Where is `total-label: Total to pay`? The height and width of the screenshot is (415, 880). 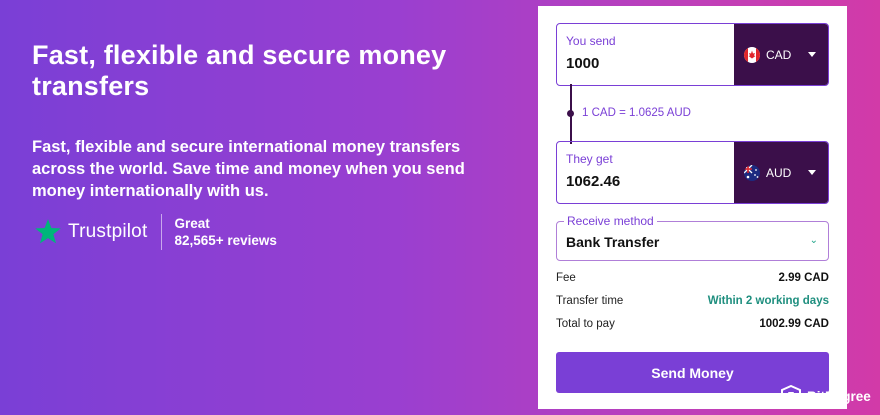 total-label: Total to pay is located at coordinates (585, 324).